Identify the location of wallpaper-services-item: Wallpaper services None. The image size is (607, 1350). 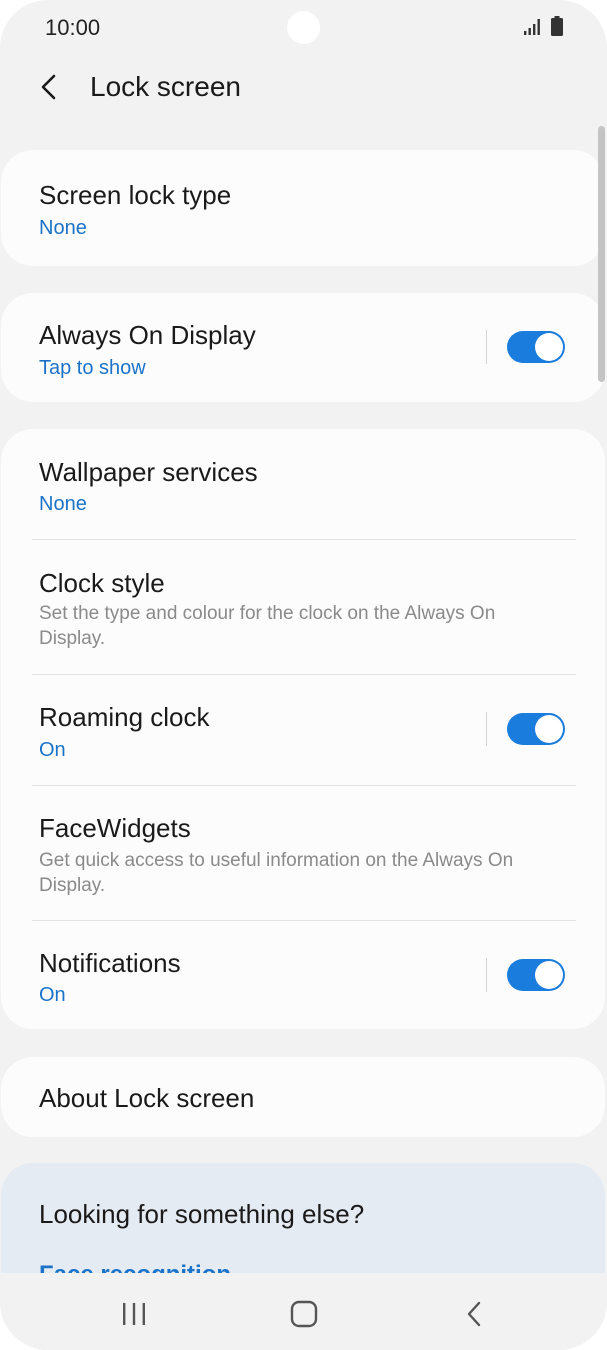
(303, 484).